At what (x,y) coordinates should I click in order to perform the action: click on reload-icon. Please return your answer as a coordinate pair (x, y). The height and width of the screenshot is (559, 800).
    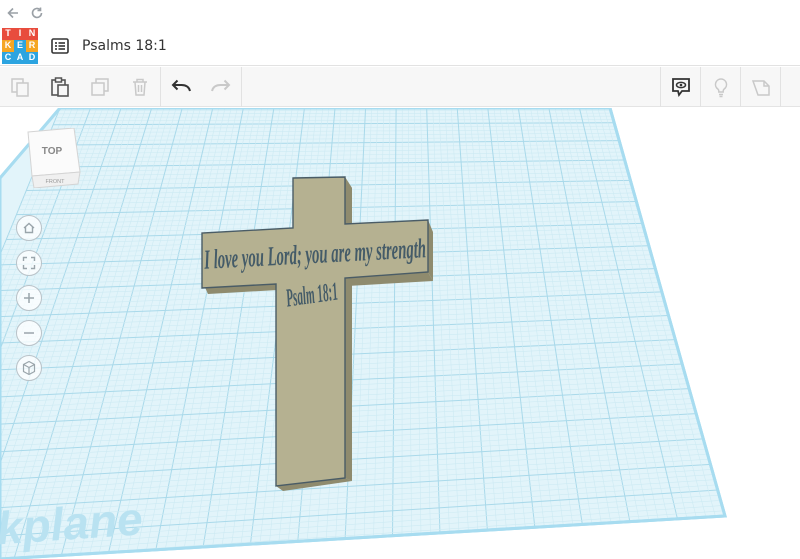
    Looking at the image, I should click on (37, 13).